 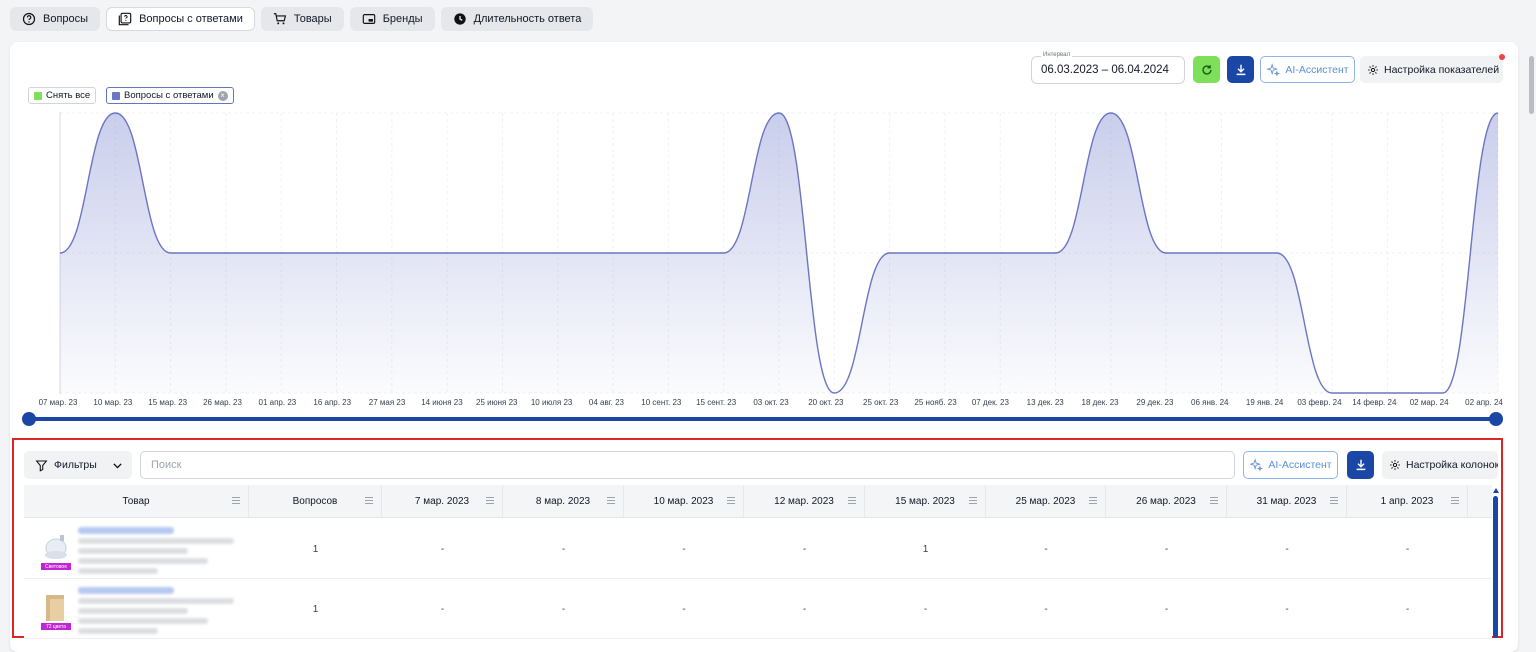 What do you see at coordinates (1502, 57) in the screenshot?
I see `notification-dot` at bounding box center [1502, 57].